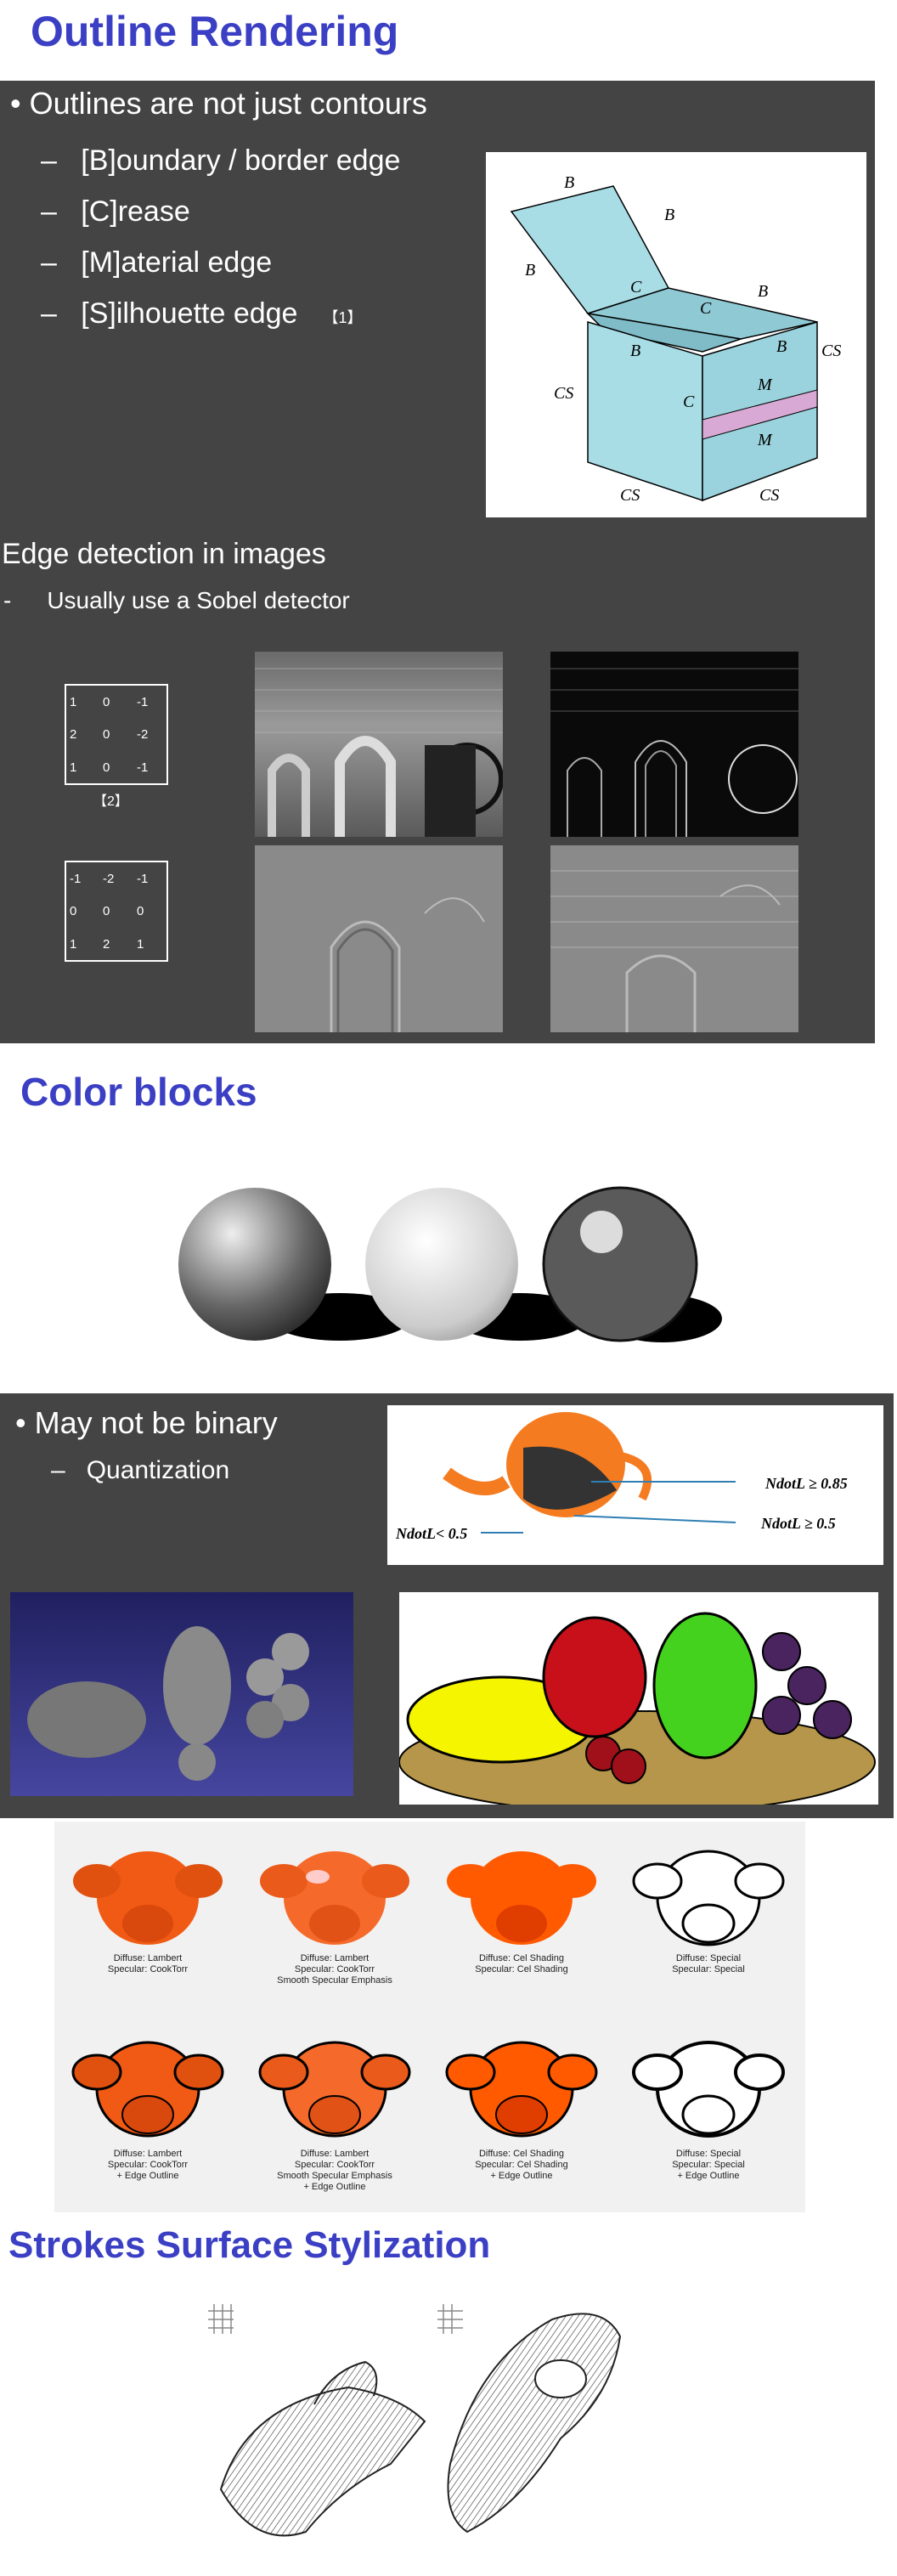 This screenshot has height=2576, width=897. Describe the element at coordinates (709, 1915) in the screenshot. I see `monkey-special: Diffuse: Special Specular: Special` at that location.